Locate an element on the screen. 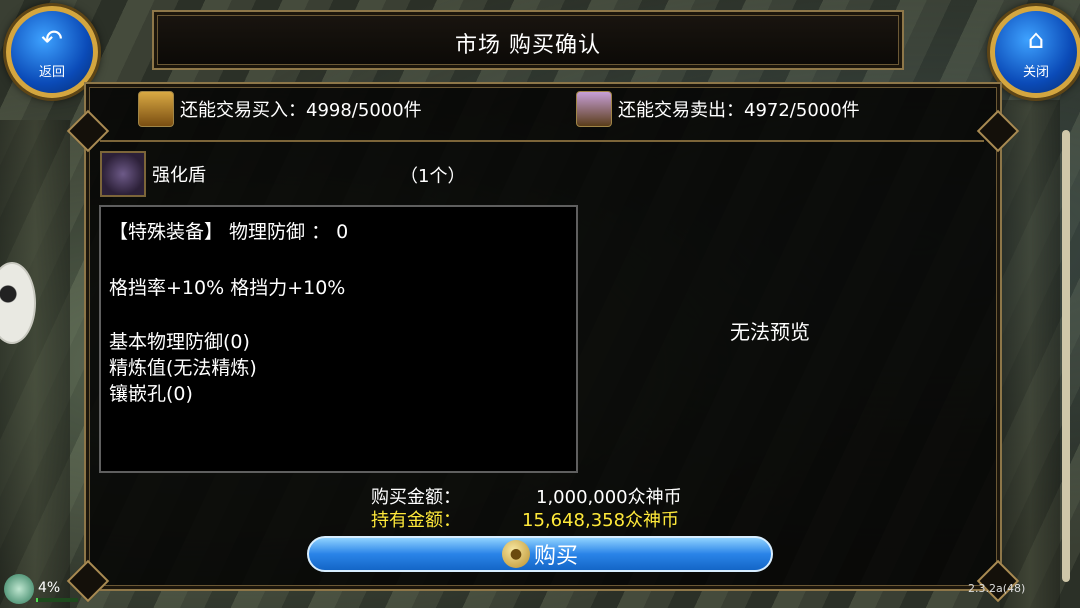  item-quantity: （1个） is located at coordinates (433, 176).